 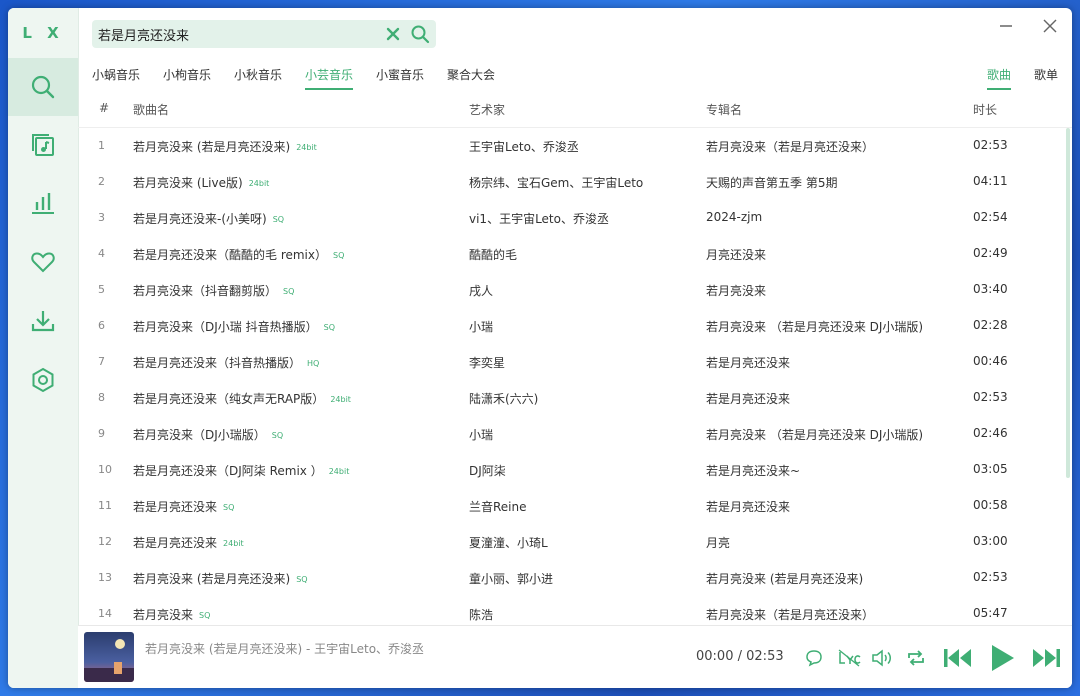 I want to click on current-time: 00:00, so click(x=715, y=656).